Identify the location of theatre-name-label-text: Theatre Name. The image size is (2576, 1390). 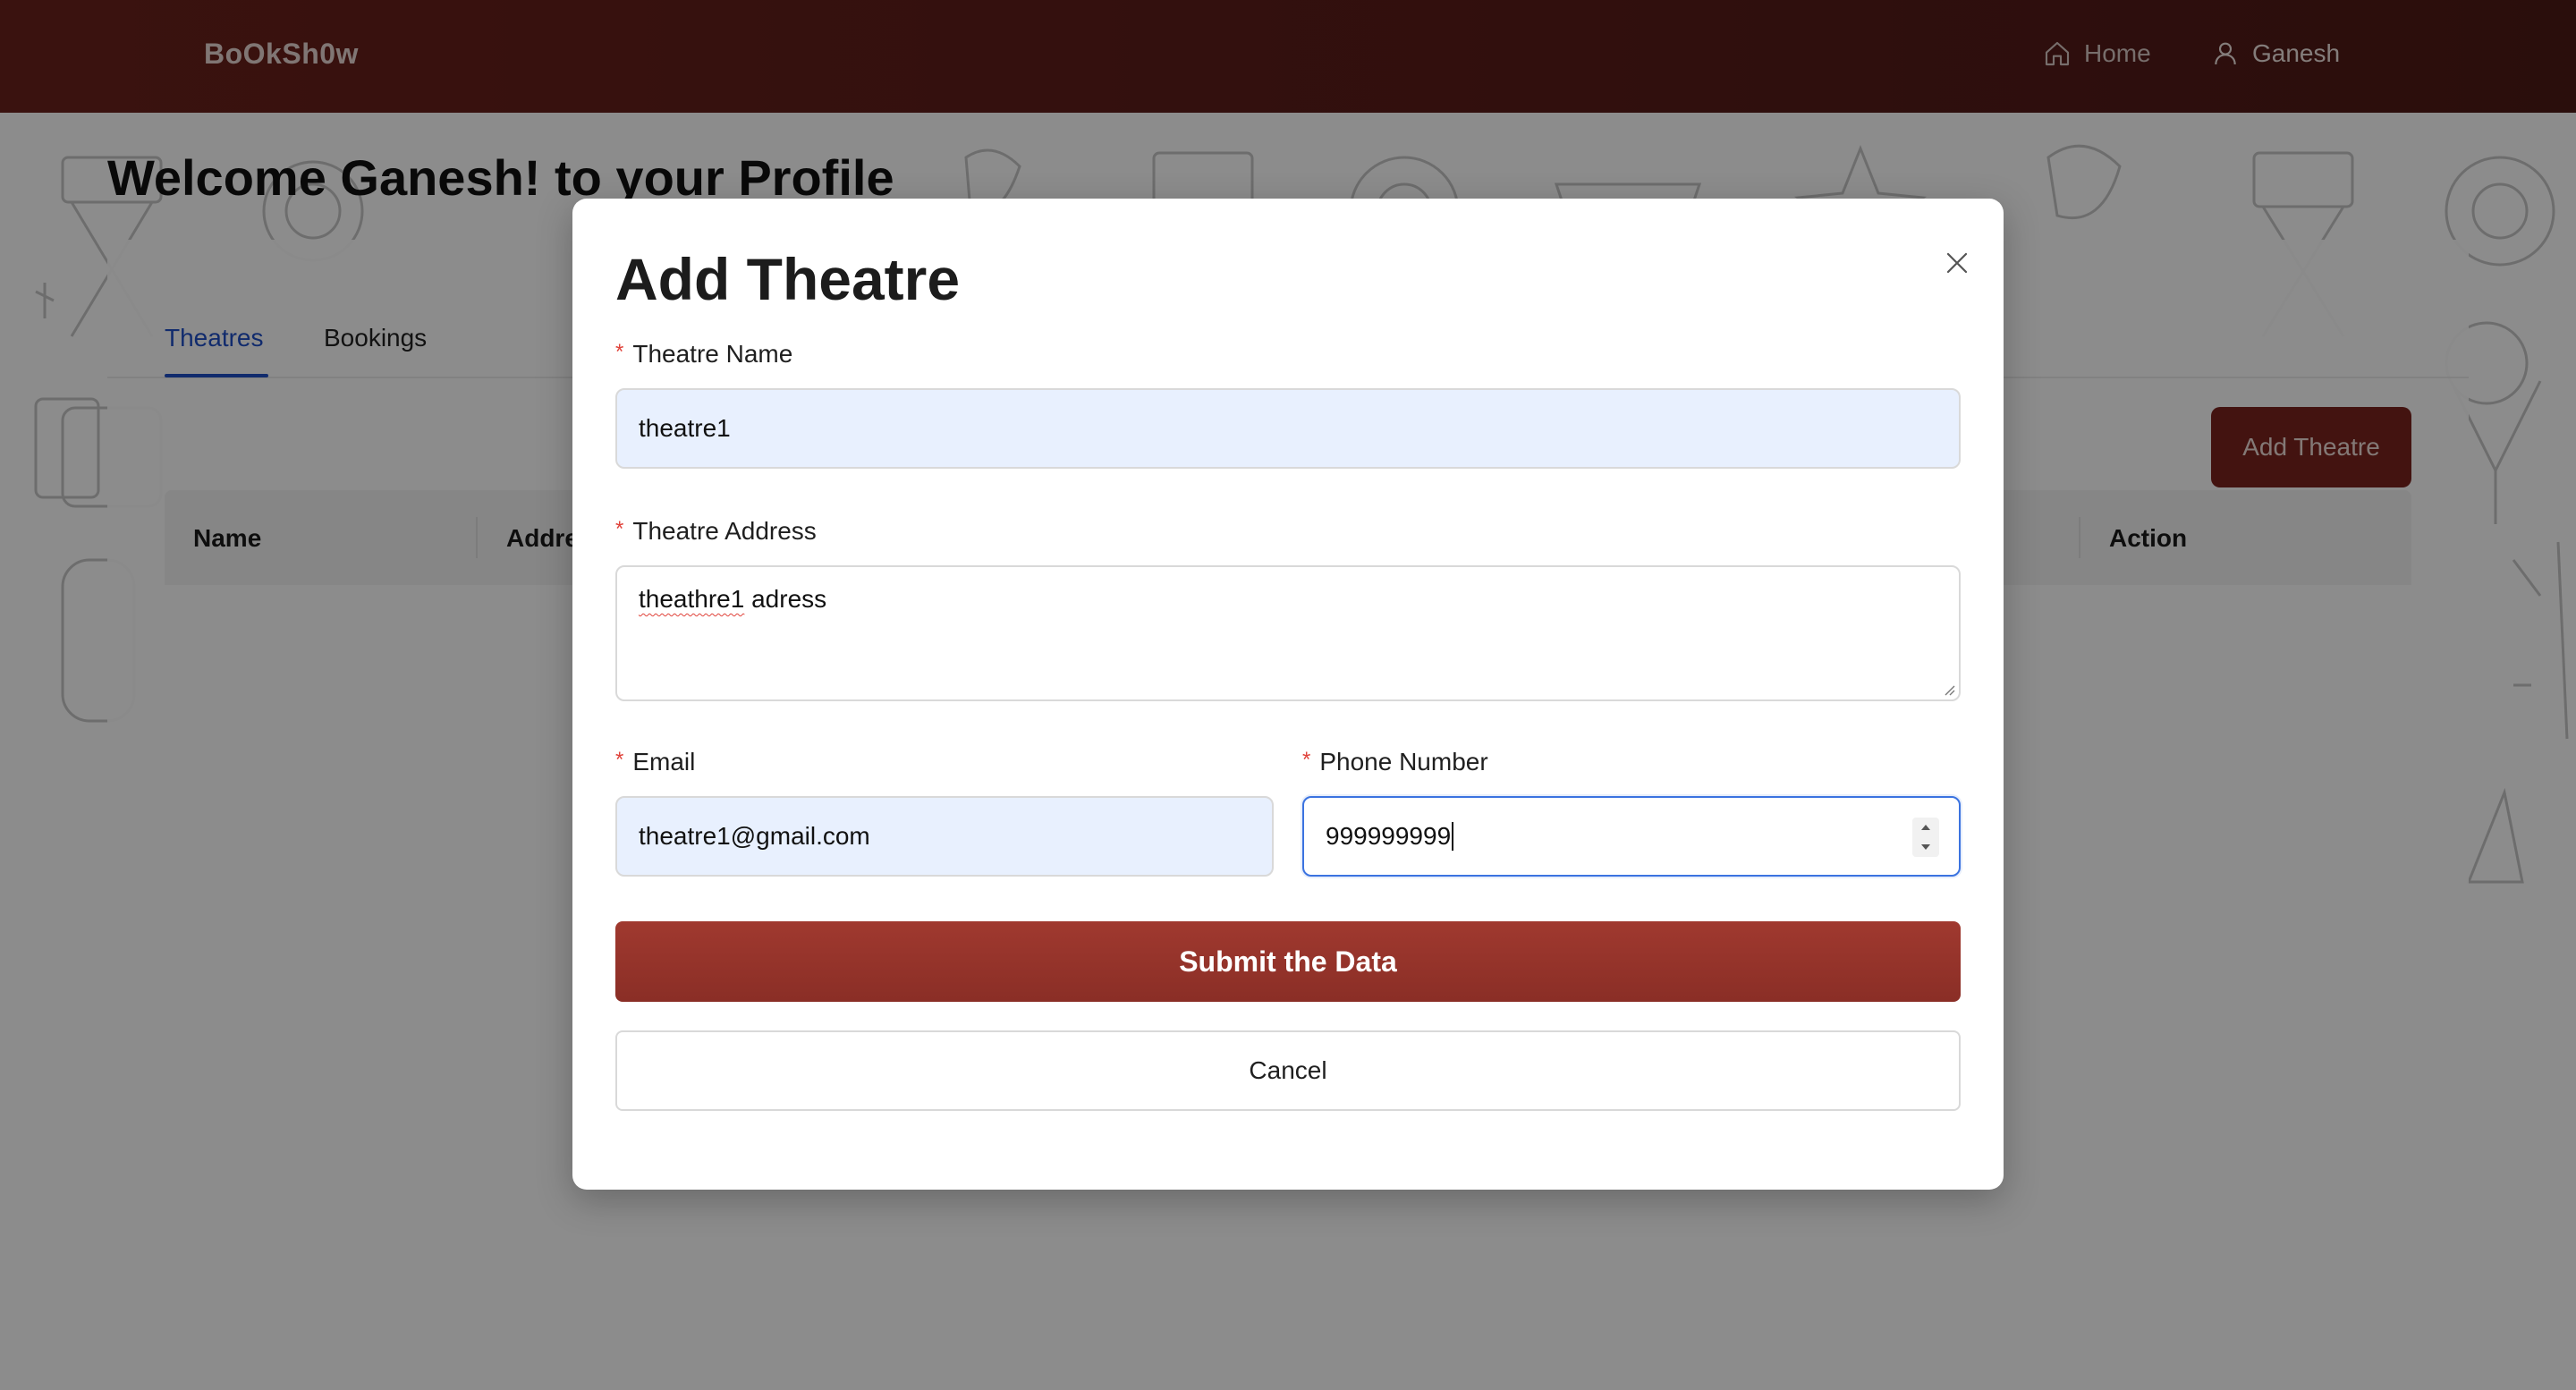
(712, 354).